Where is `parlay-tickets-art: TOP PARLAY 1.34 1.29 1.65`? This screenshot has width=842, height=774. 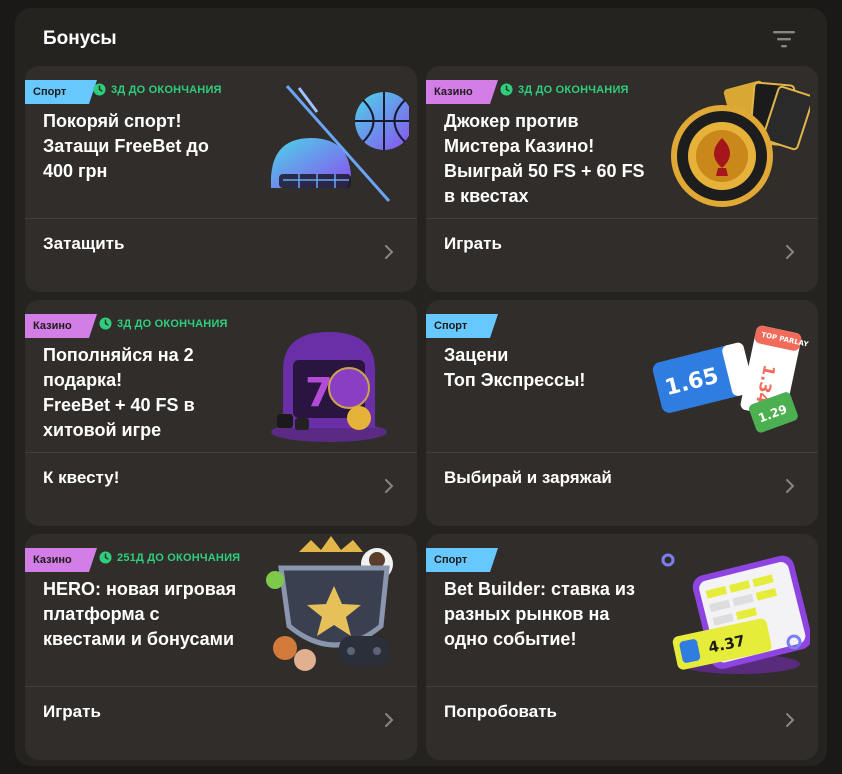
parlay-tickets-art: TOP PARLAY 1.34 1.29 1.65 is located at coordinates (731, 379).